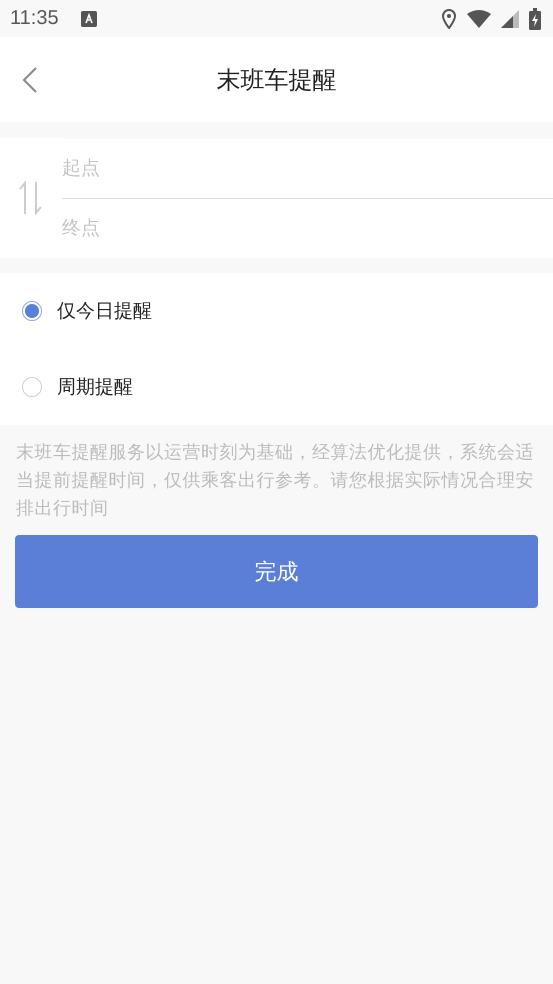  What do you see at coordinates (535, 19) in the screenshot?
I see `battery-icon` at bounding box center [535, 19].